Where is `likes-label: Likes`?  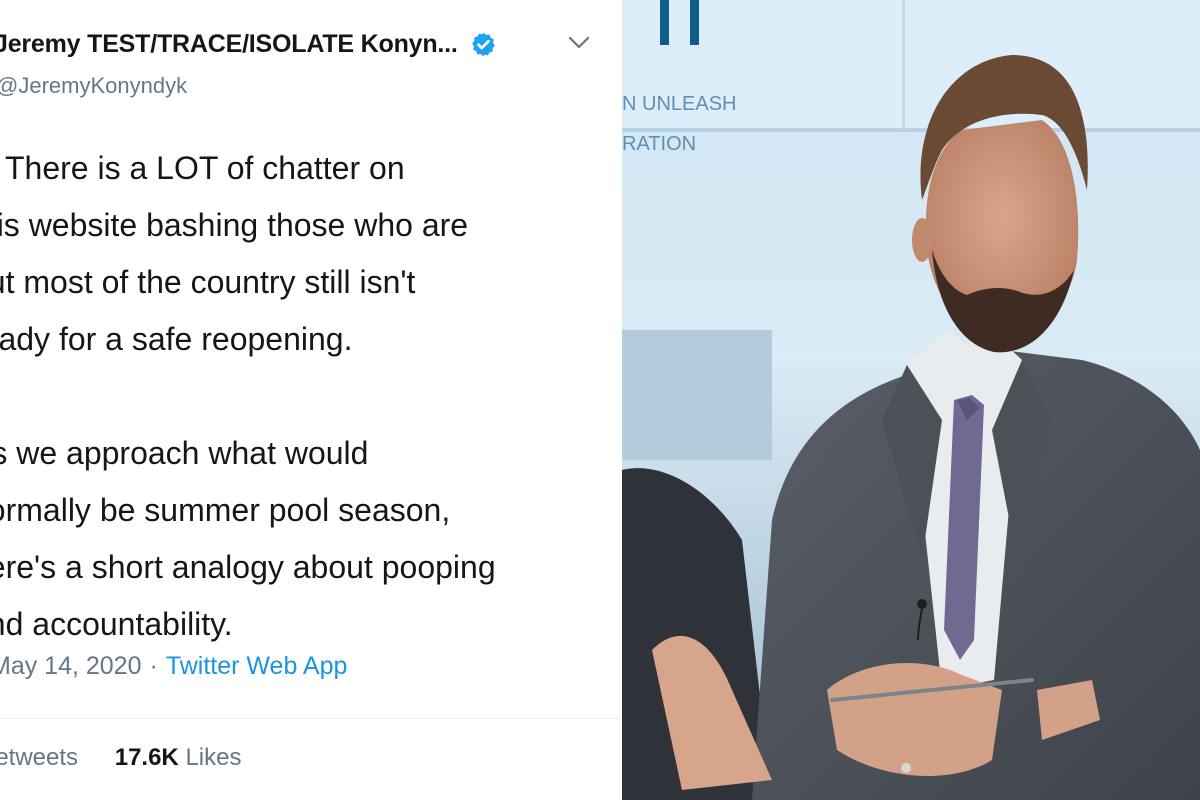
likes-label: Likes is located at coordinates (213, 757).